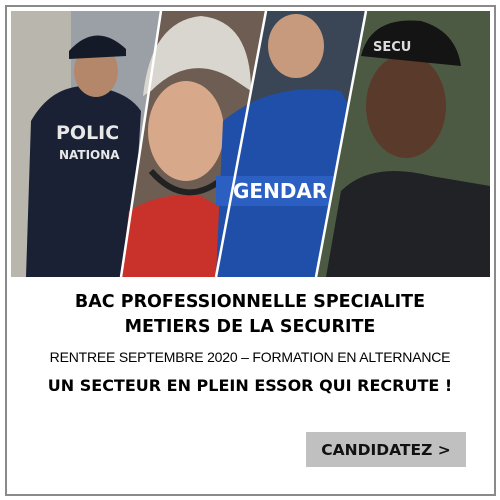 Image resolution: width=500 pixels, height=500 pixels. I want to click on banner-tagline: UN SECTEUR EN PLEIN ESSOR QUI RECRUTE !, so click(250, 385).